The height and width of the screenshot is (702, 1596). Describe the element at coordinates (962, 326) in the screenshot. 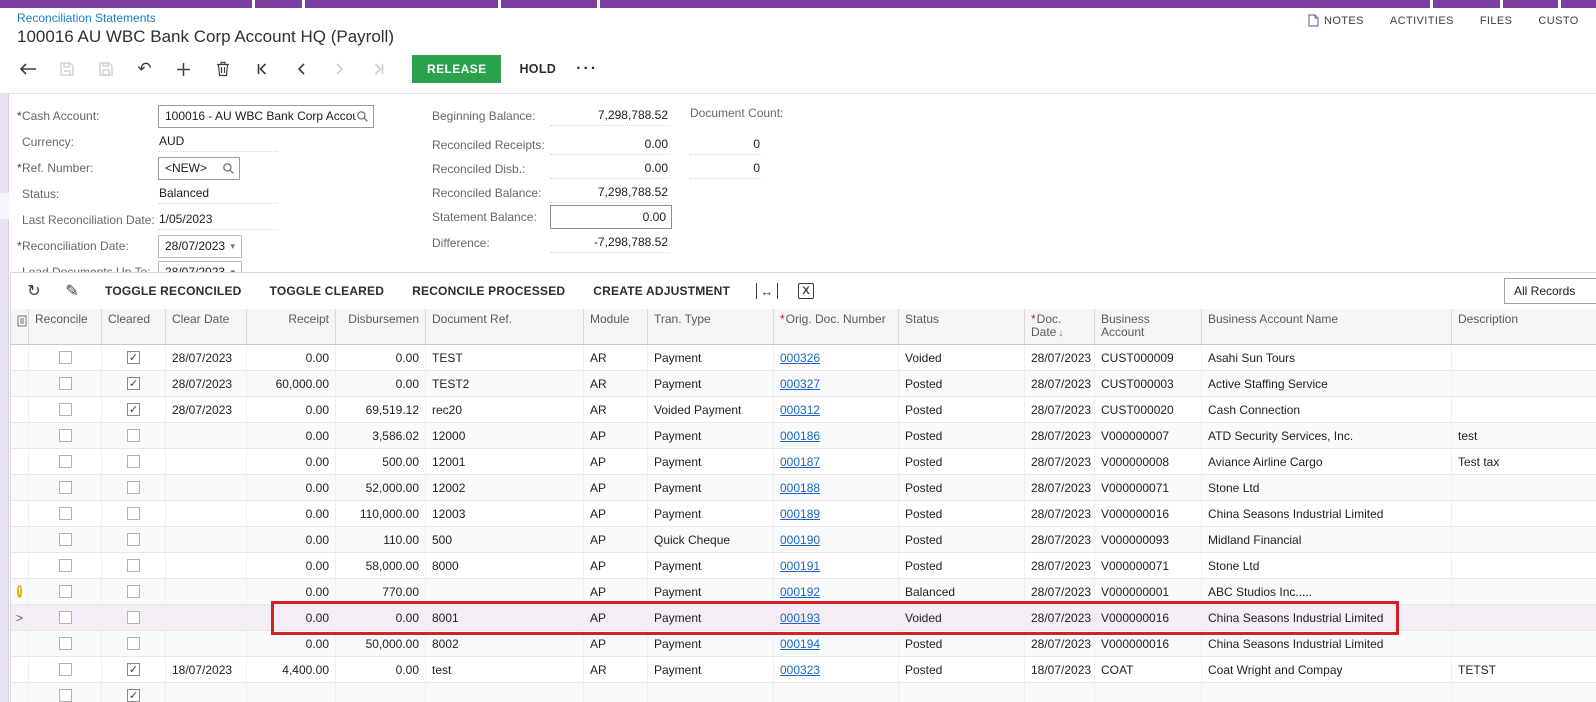

I see `column-header-status: Status` at that location.